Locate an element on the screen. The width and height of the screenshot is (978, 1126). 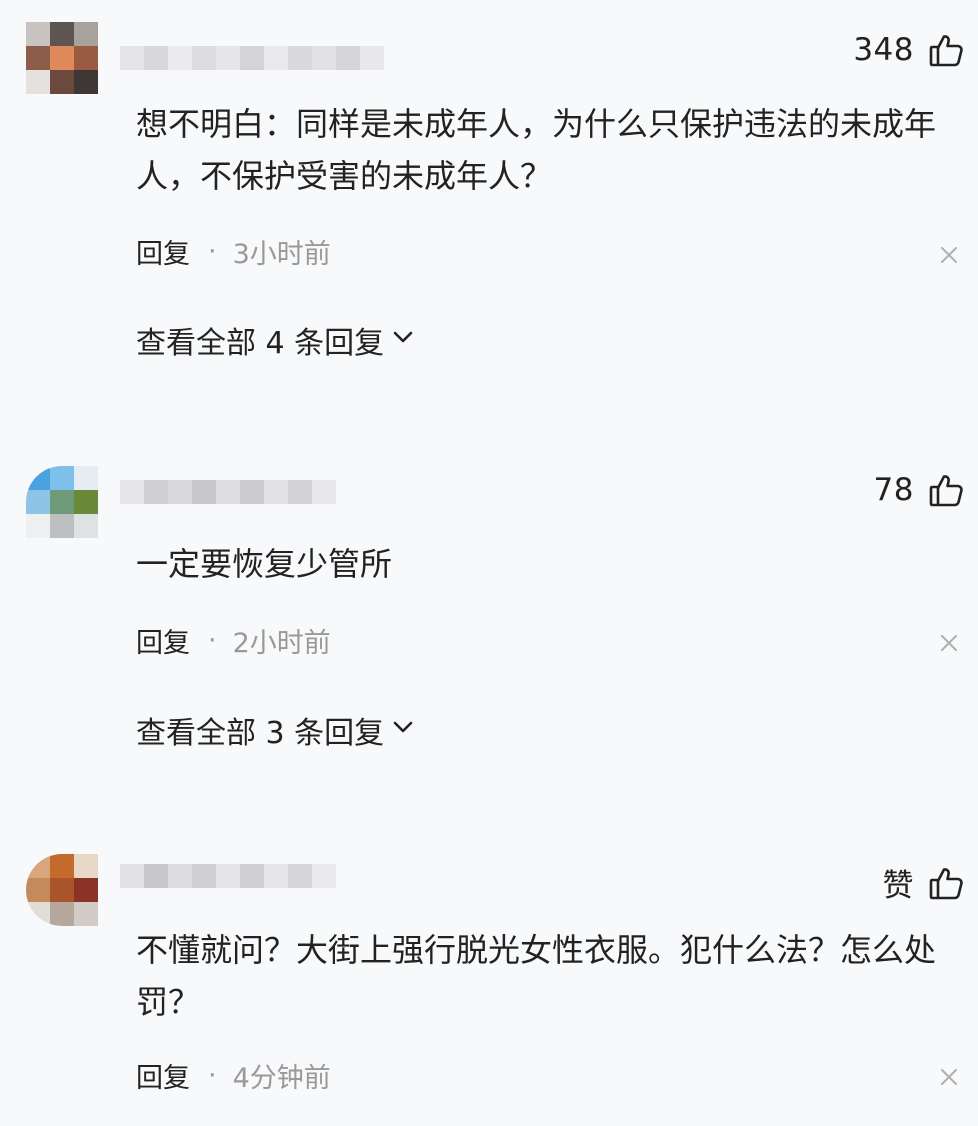
like-button: 348 is located at coordinates (908, 50).